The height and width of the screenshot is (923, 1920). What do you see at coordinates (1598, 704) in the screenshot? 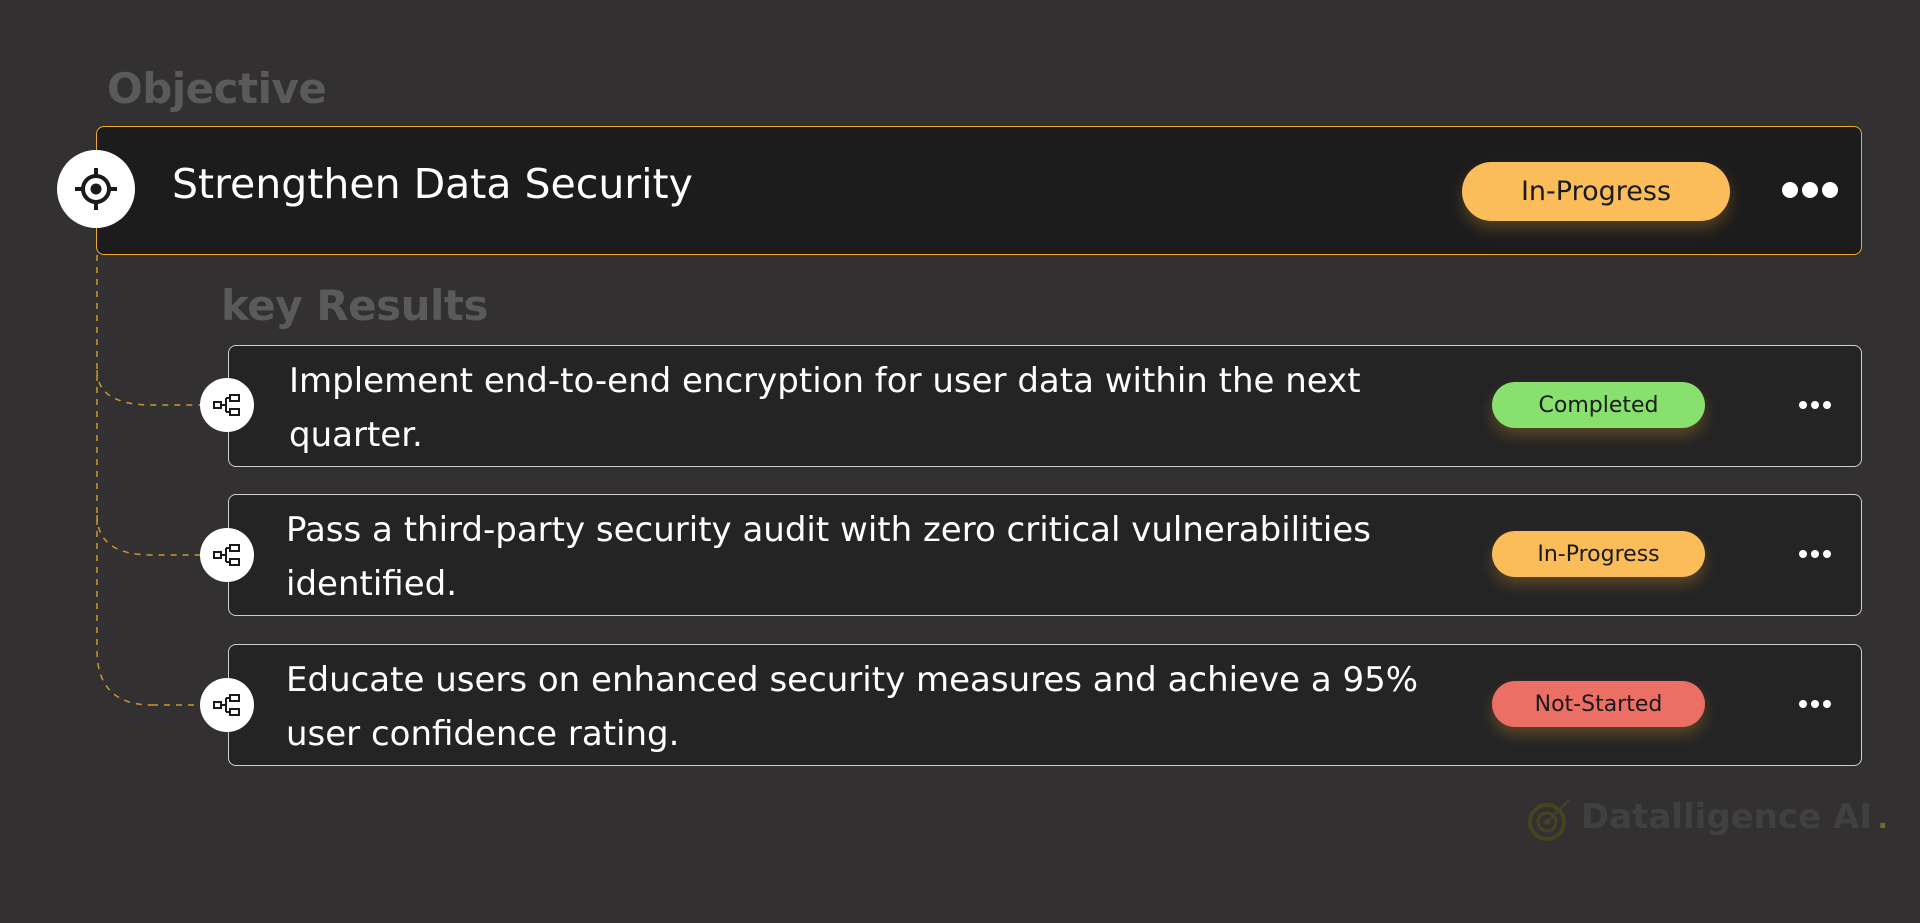
I see `key-result-status-badge: Not-Started` at bounding box center [1598, 704].